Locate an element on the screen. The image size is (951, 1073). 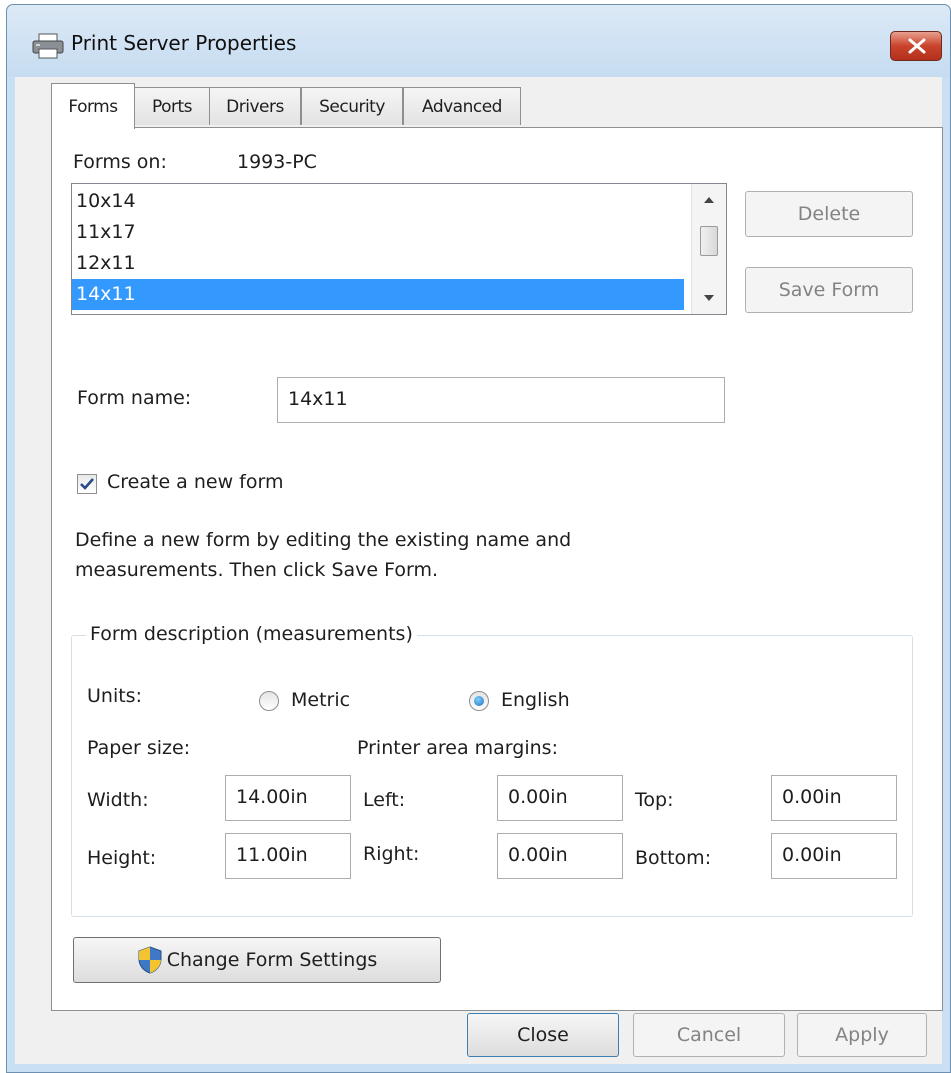
save-form-button-label: Save Form is located at coordinates (829, 290).